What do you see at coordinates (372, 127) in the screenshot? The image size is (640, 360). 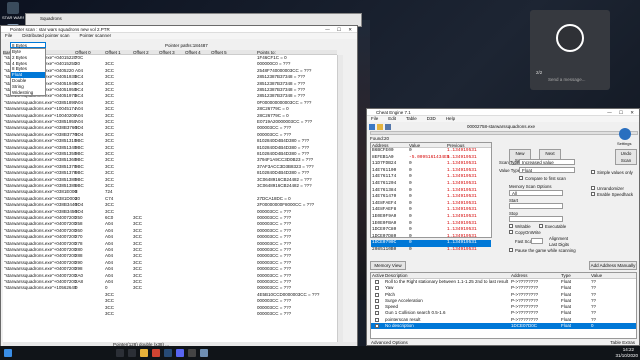 I see `open-process-icon` at bounding box center [372, 127].